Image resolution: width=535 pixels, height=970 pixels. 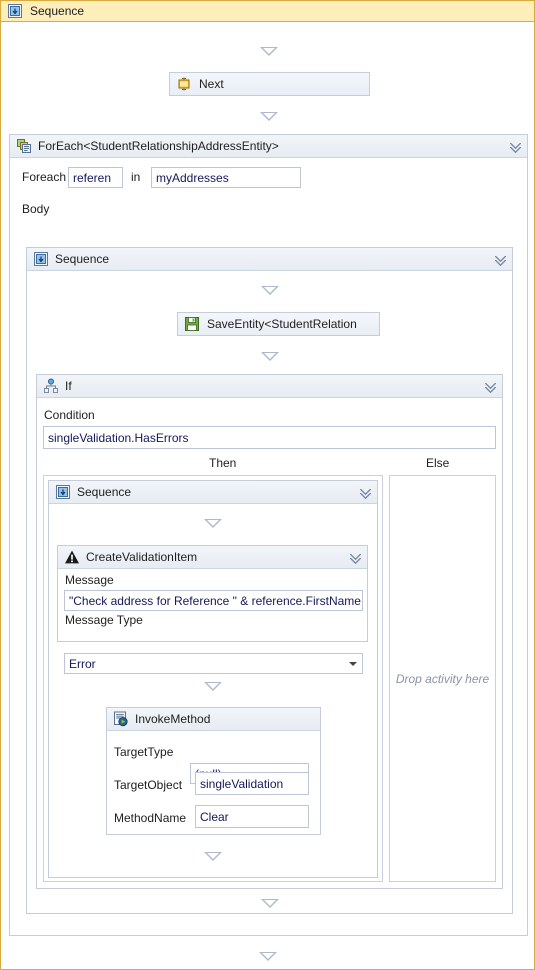 What do you see at coordinates (148, 785) in the screenshot?
I see `target-object-label: TargetObject` at bounding box center [148, 785].